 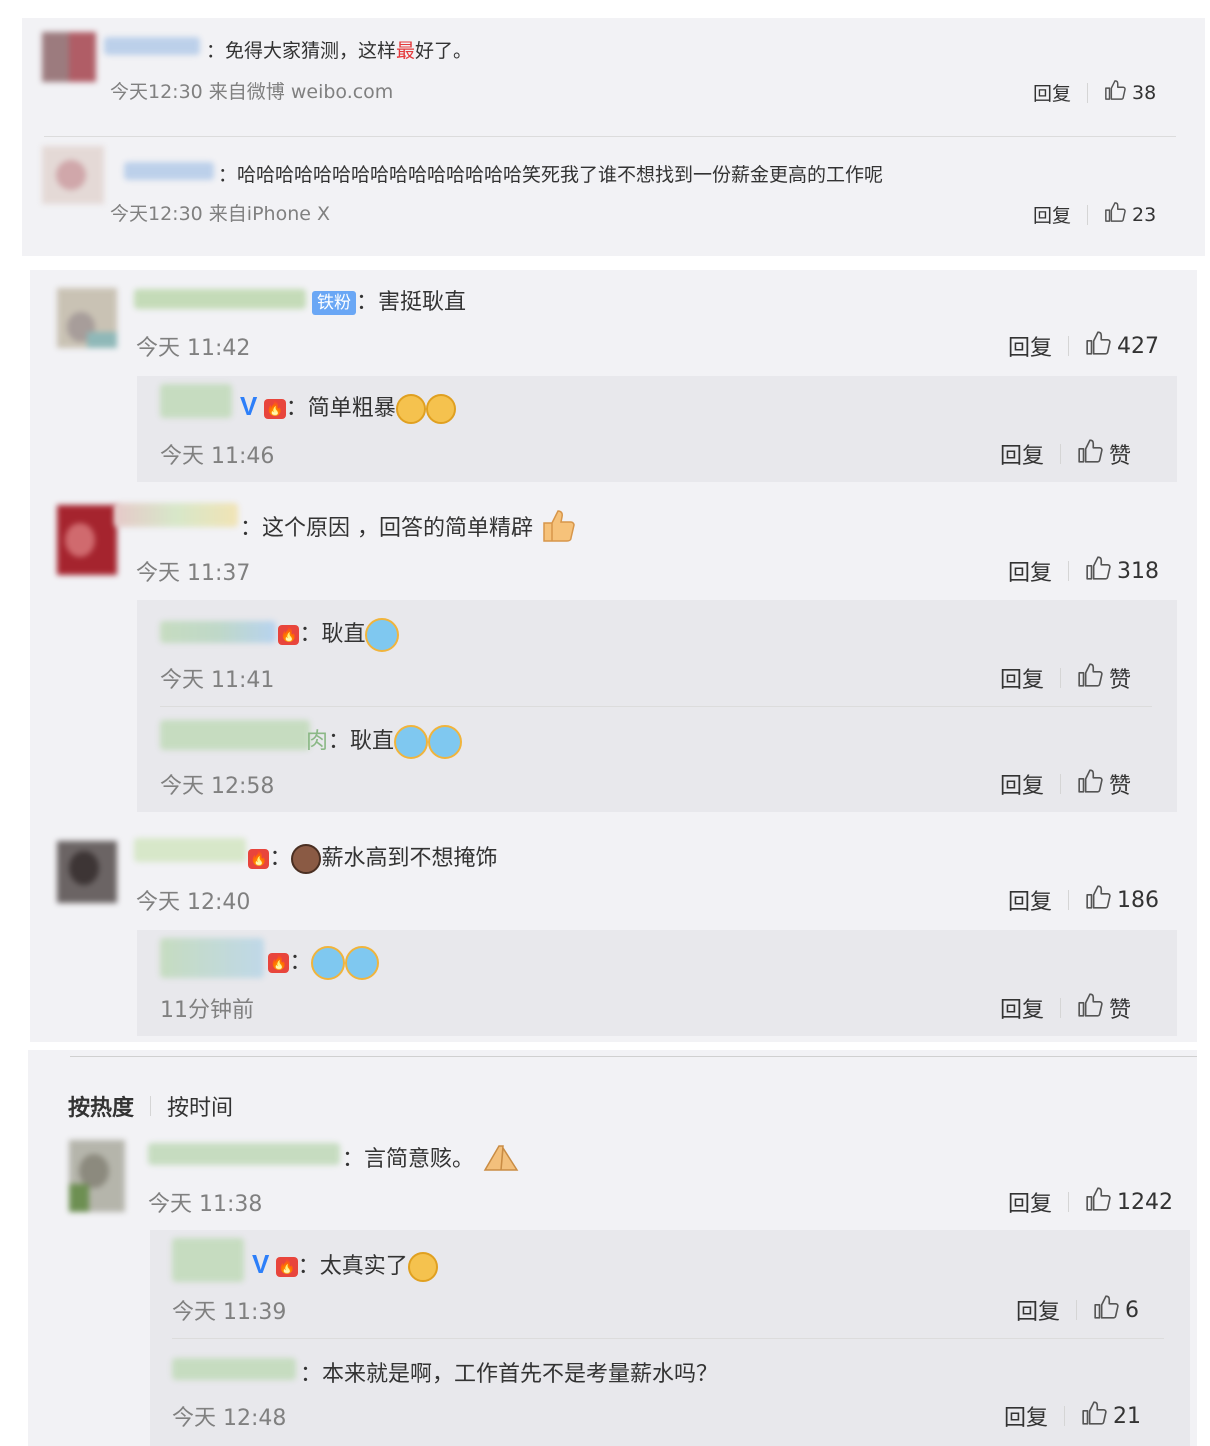 I want to click on comment-time: 今天 11:37, so click(x=193, y=573).